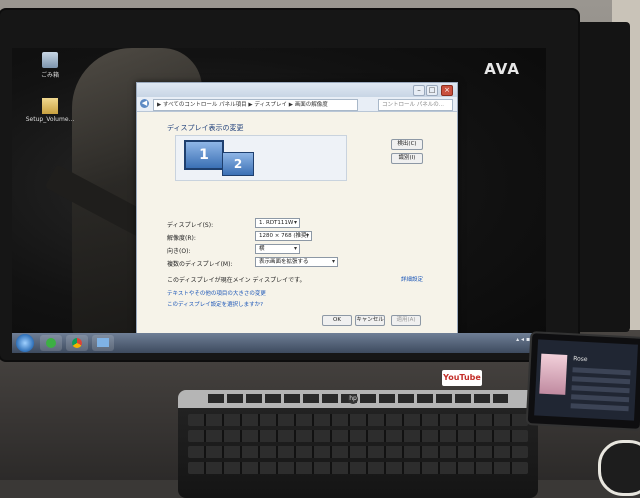 The height and width of the screenshot is (498, 640). Describe the element at coordinates (25, 343) in the screenshot. I see `start-button` at that location.